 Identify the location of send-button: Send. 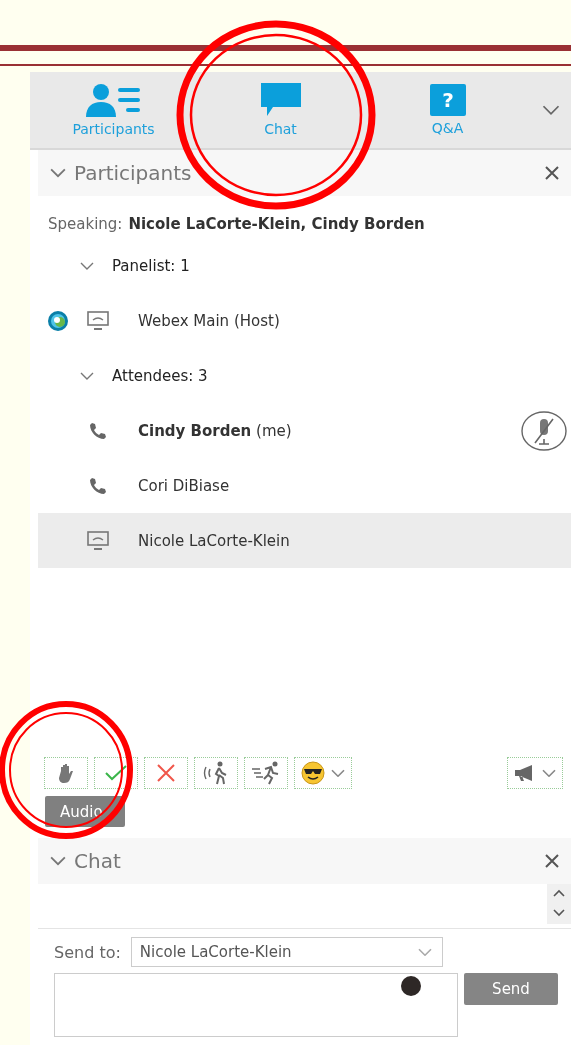
(511, 989).